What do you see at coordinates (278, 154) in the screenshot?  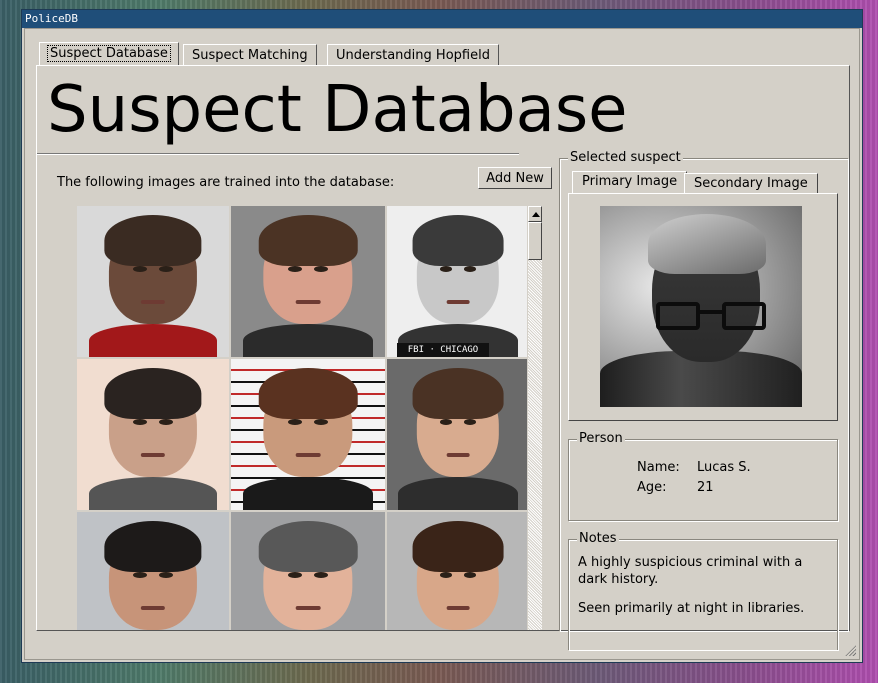 I see `title-divider` at bounding box center [278, 154].